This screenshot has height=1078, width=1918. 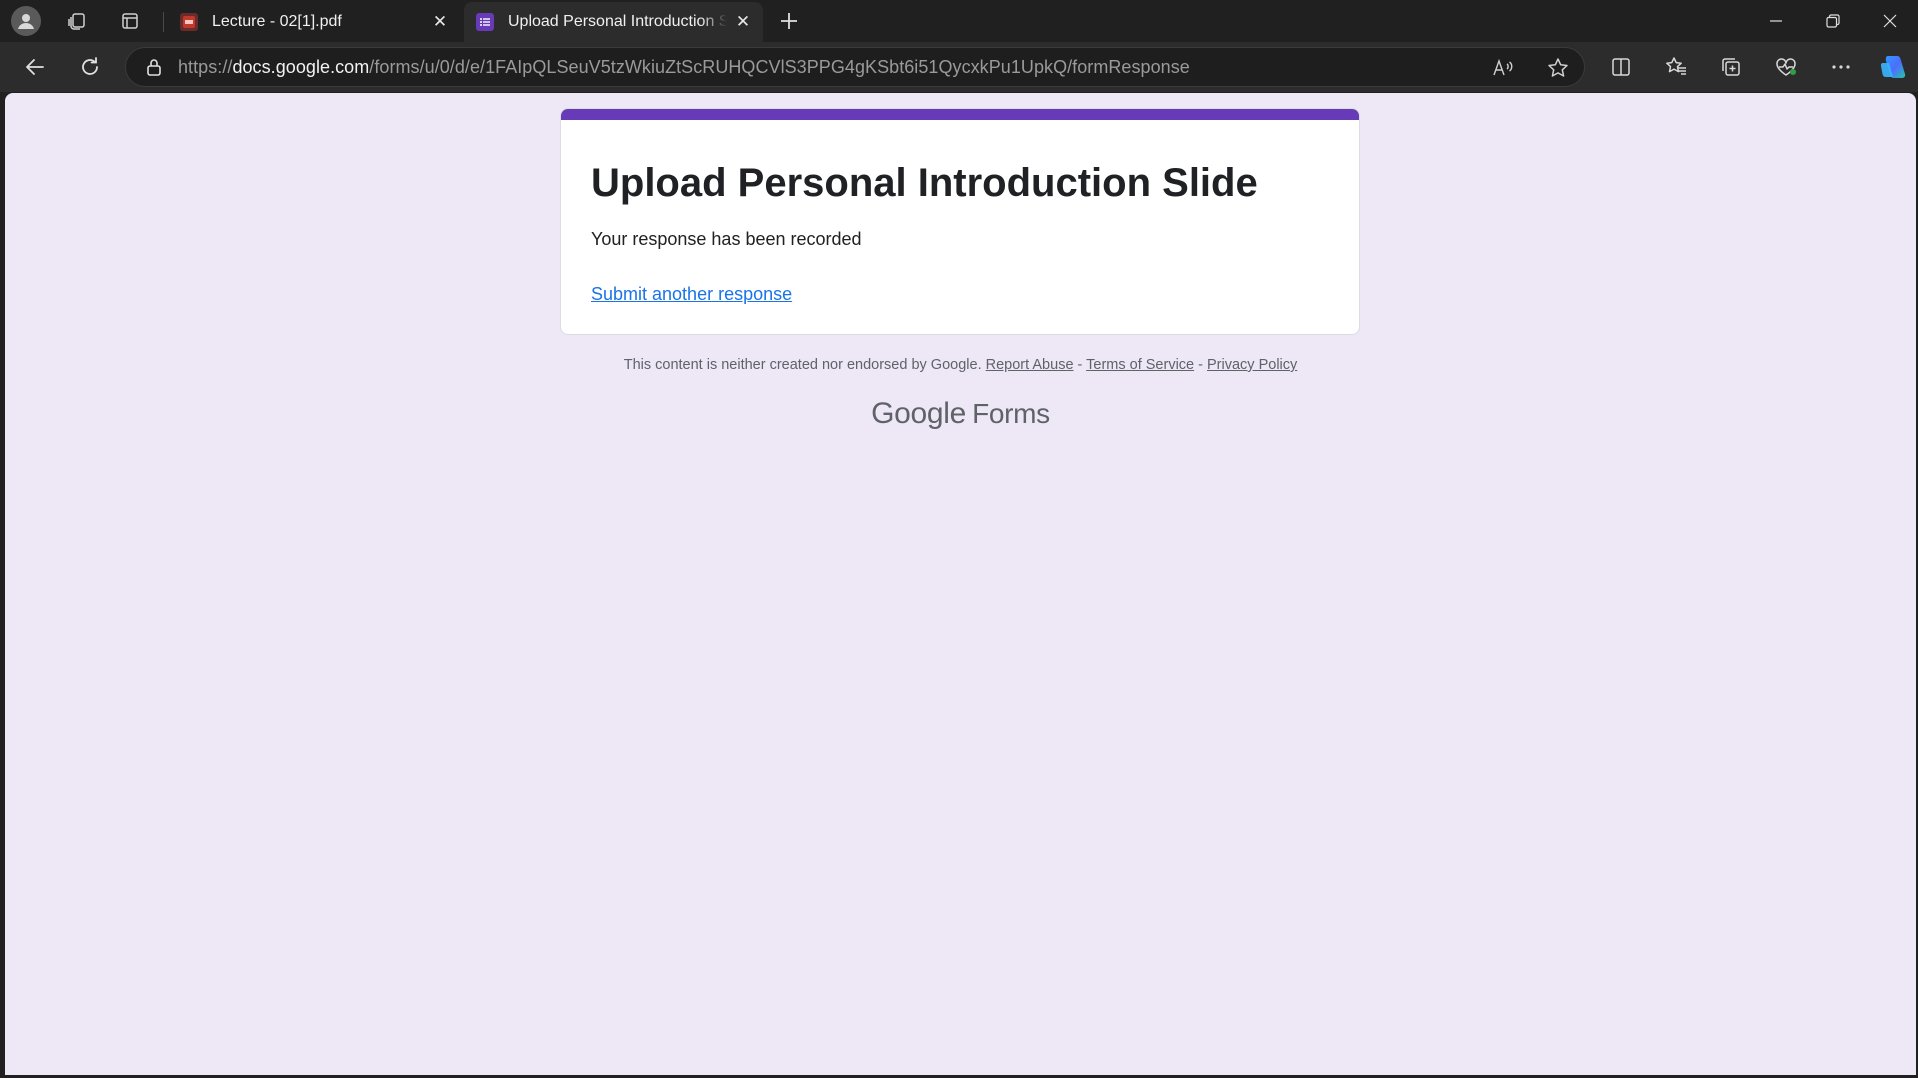 What do you see at coordinates (726, 239) in the screenshot?
I see `confirmation-message: Your response has been recorded` at bounding box center [726, 239].